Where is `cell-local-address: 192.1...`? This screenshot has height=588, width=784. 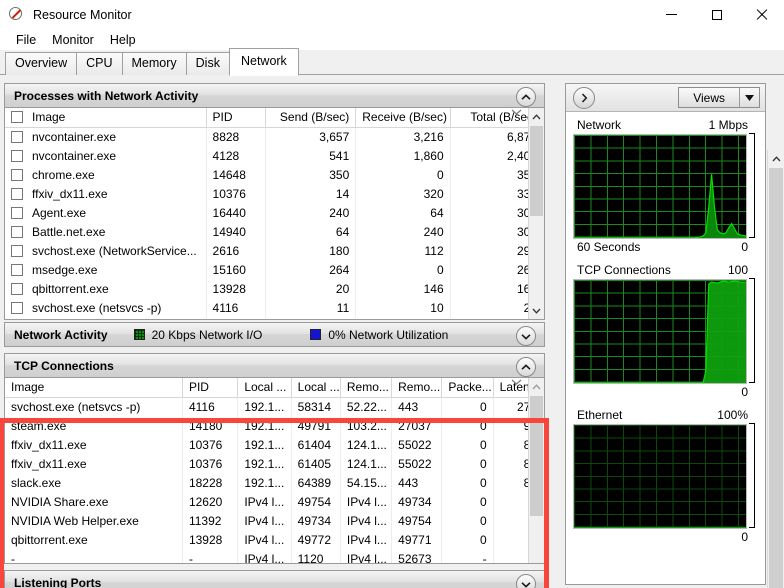
cell-local-address: 192.1... is located at coordinates (264, 407).